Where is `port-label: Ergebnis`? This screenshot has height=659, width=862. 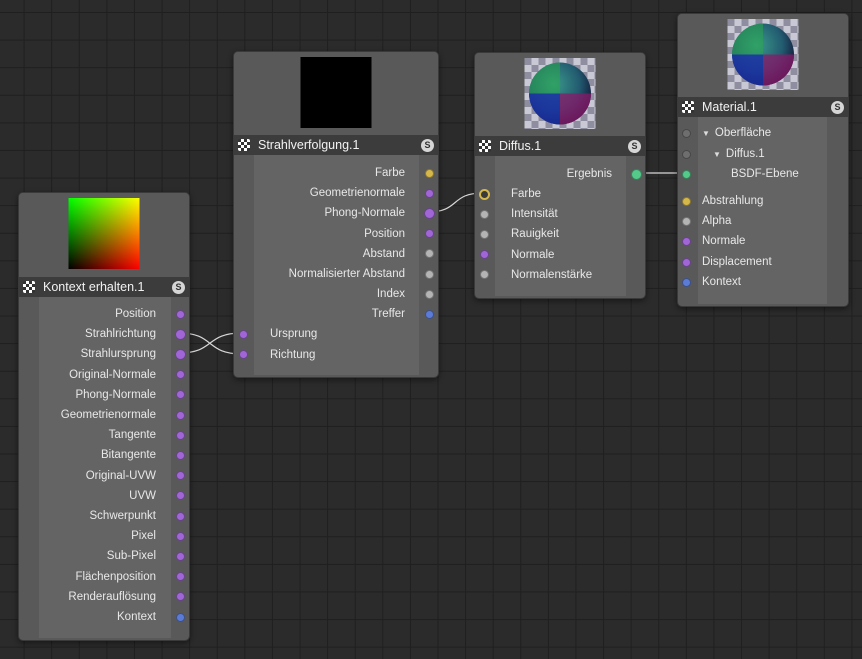
port-label: Ergebnis is located at coordinates (589, 174).